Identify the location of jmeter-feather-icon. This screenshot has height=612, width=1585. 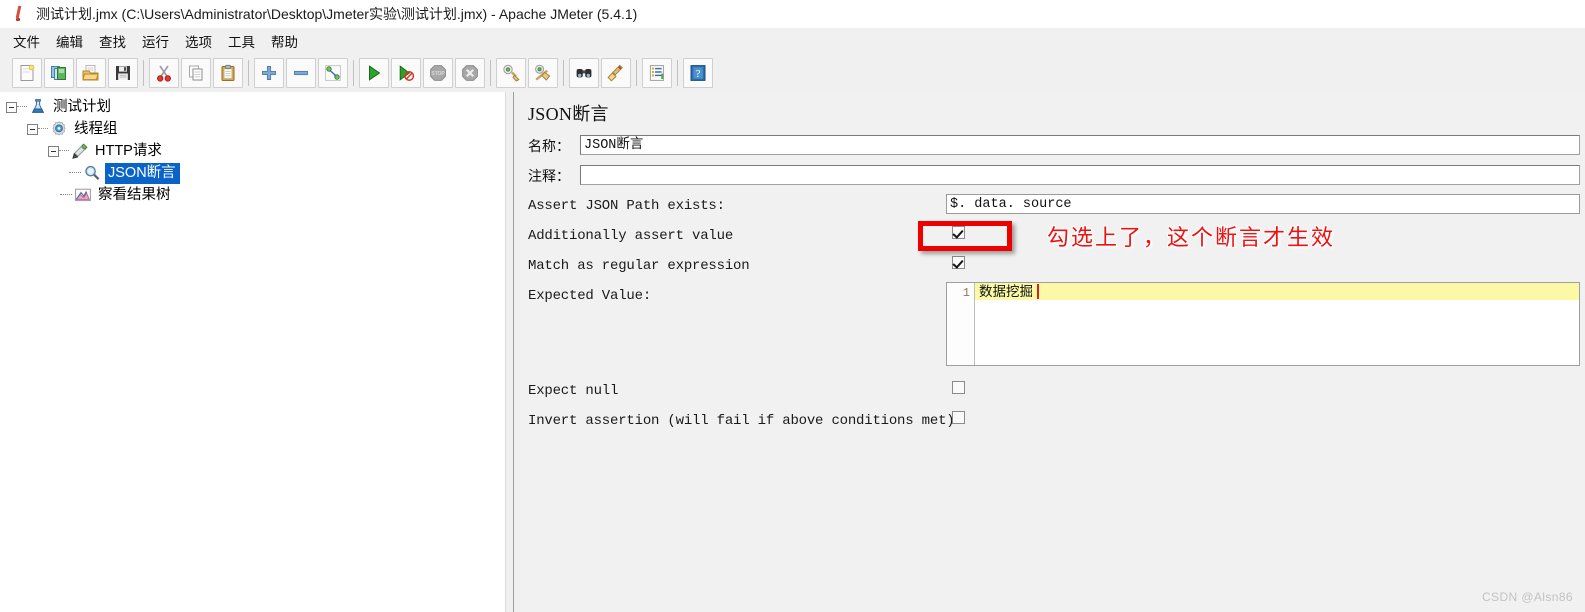
(19, 14).